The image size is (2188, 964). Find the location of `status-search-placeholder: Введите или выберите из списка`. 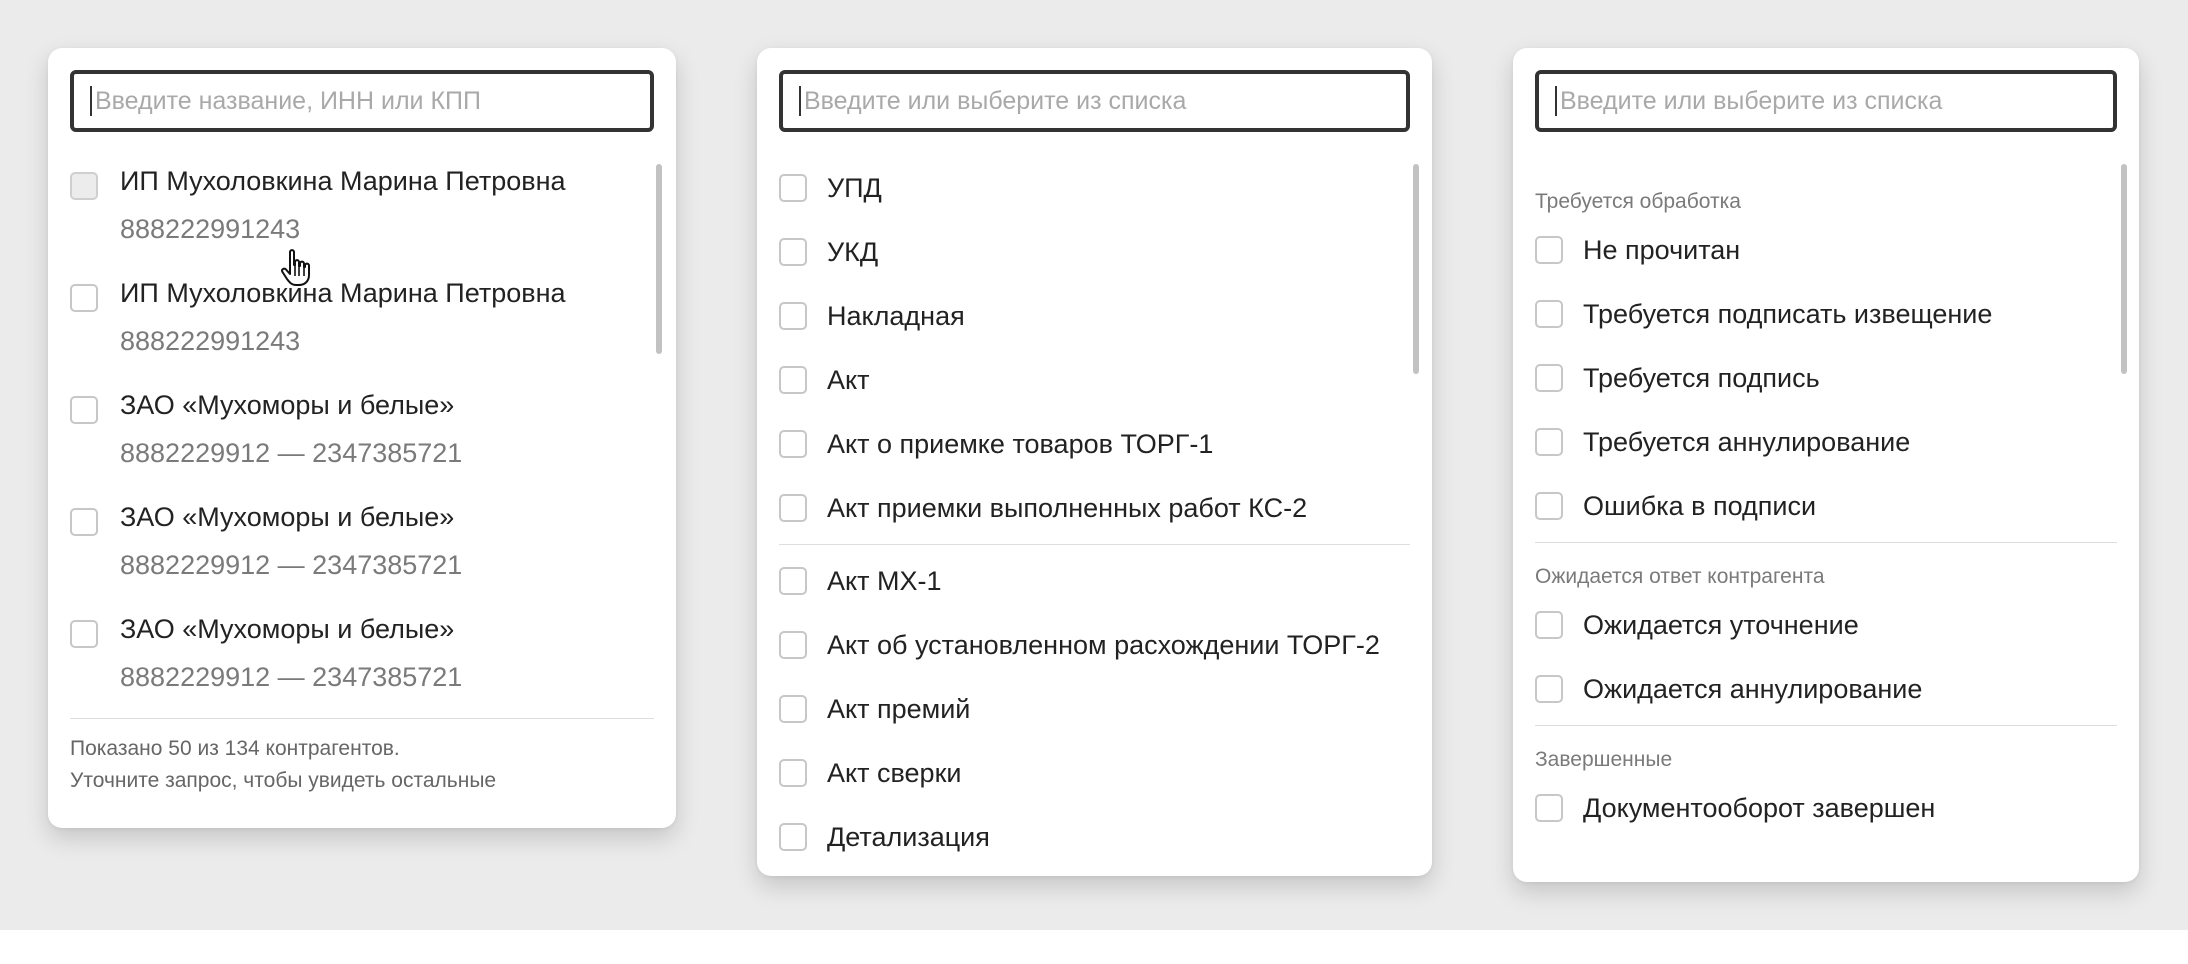

status-search-placeholder: Введите или выберите из списка is located at coordinates (1751, 100).